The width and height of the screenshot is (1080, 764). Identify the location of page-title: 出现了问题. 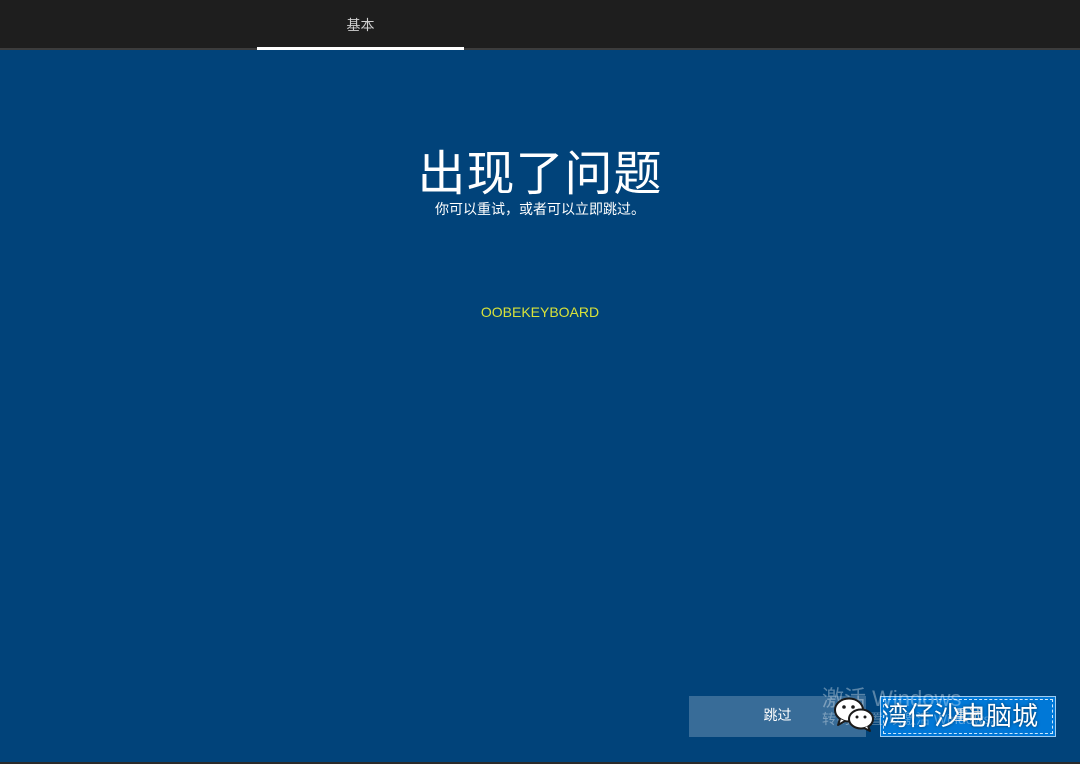
(540, 174).